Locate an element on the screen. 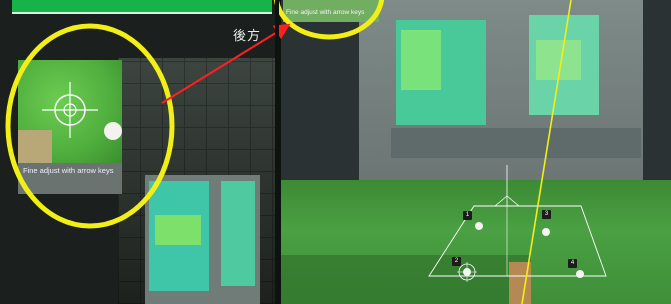 This screenshot has height=304, width=671. zone-number-badge: 1 is located at coordinates (467, 215).